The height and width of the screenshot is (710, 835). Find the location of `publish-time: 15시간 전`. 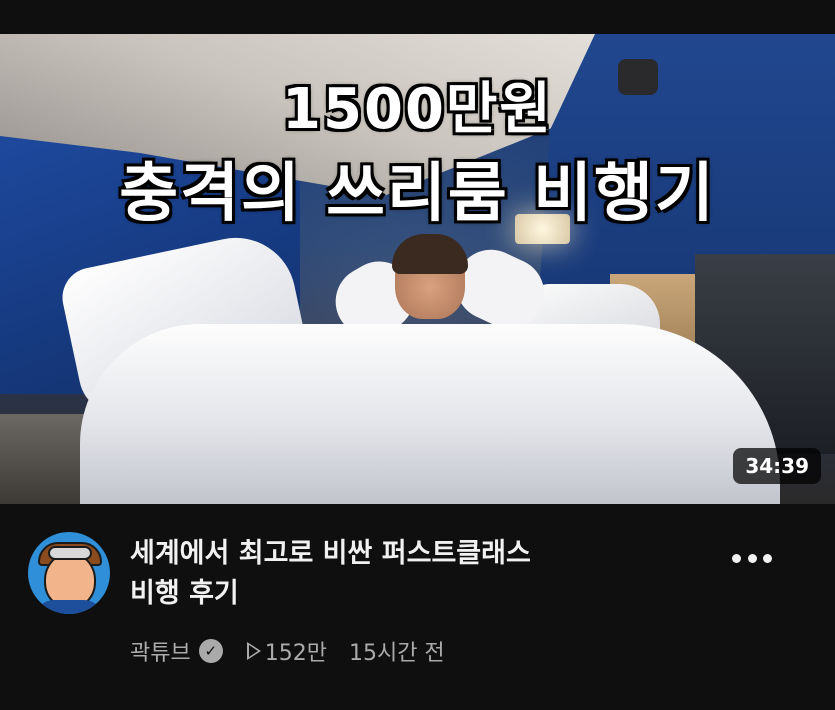

publish-time: 15시간 전 is located at coordinates (396, 653).